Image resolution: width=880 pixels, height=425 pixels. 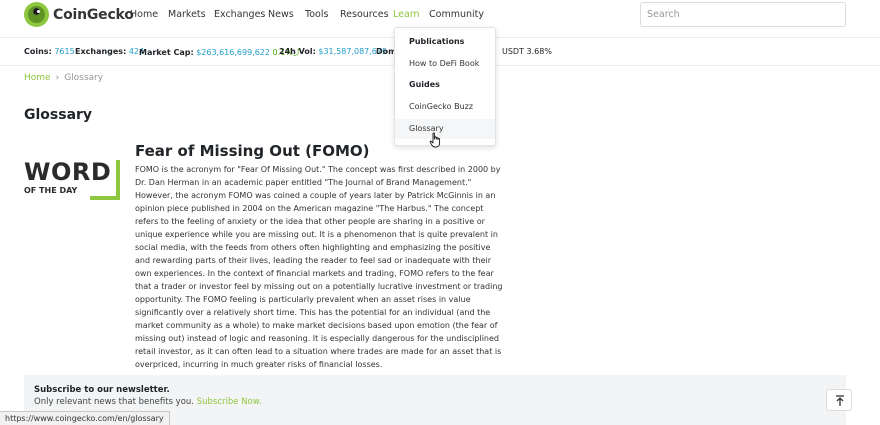 I want to click on search-input, so click(x=743, y=14).